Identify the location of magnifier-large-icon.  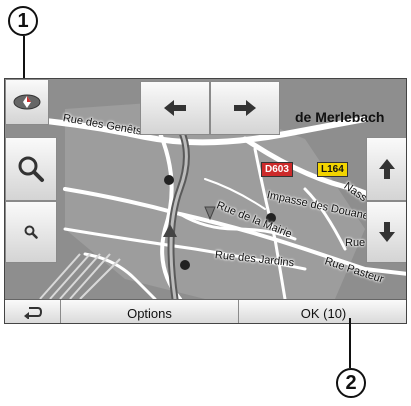
(31, 169).